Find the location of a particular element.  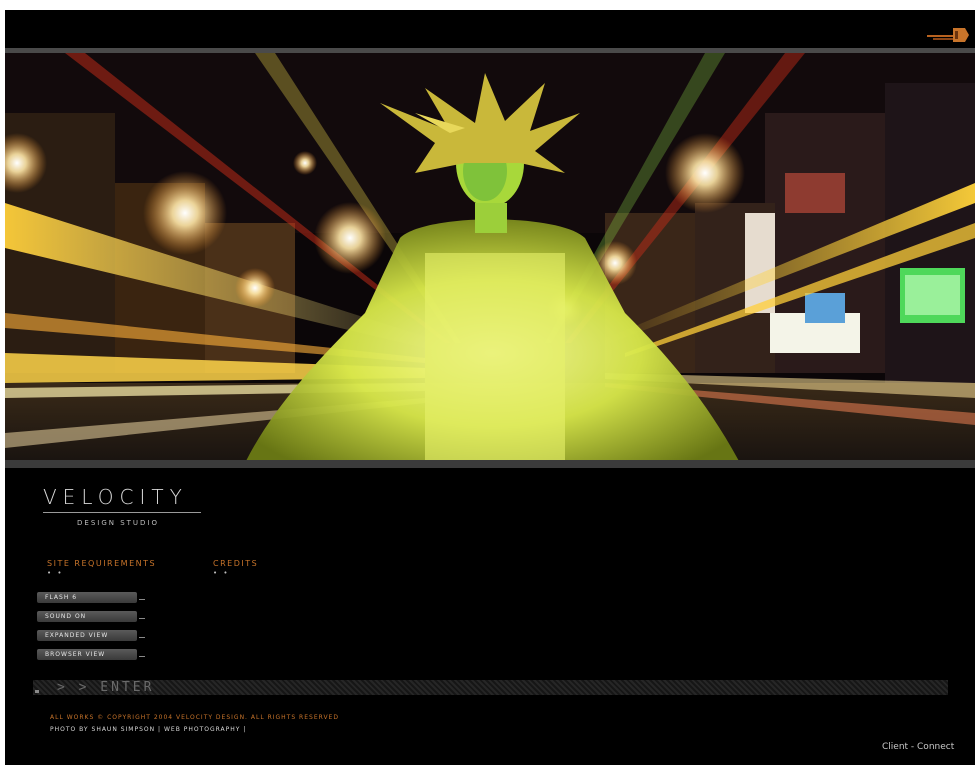

option-browser-view-button: BROWSER VIEW is located at coordinates (91, 654).